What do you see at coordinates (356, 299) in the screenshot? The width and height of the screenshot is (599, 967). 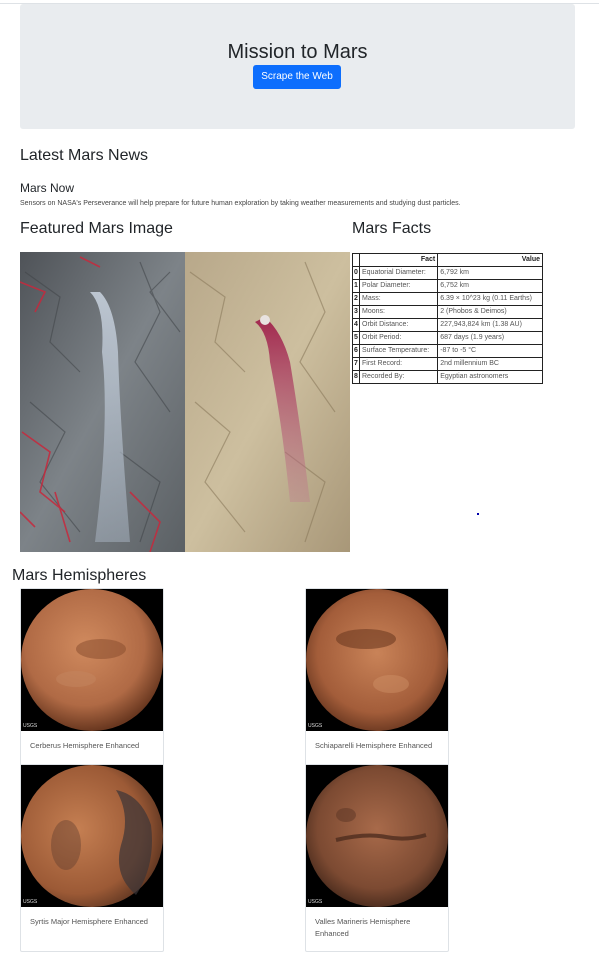 I see `row-index: 2` at bounding box center [356, 299].